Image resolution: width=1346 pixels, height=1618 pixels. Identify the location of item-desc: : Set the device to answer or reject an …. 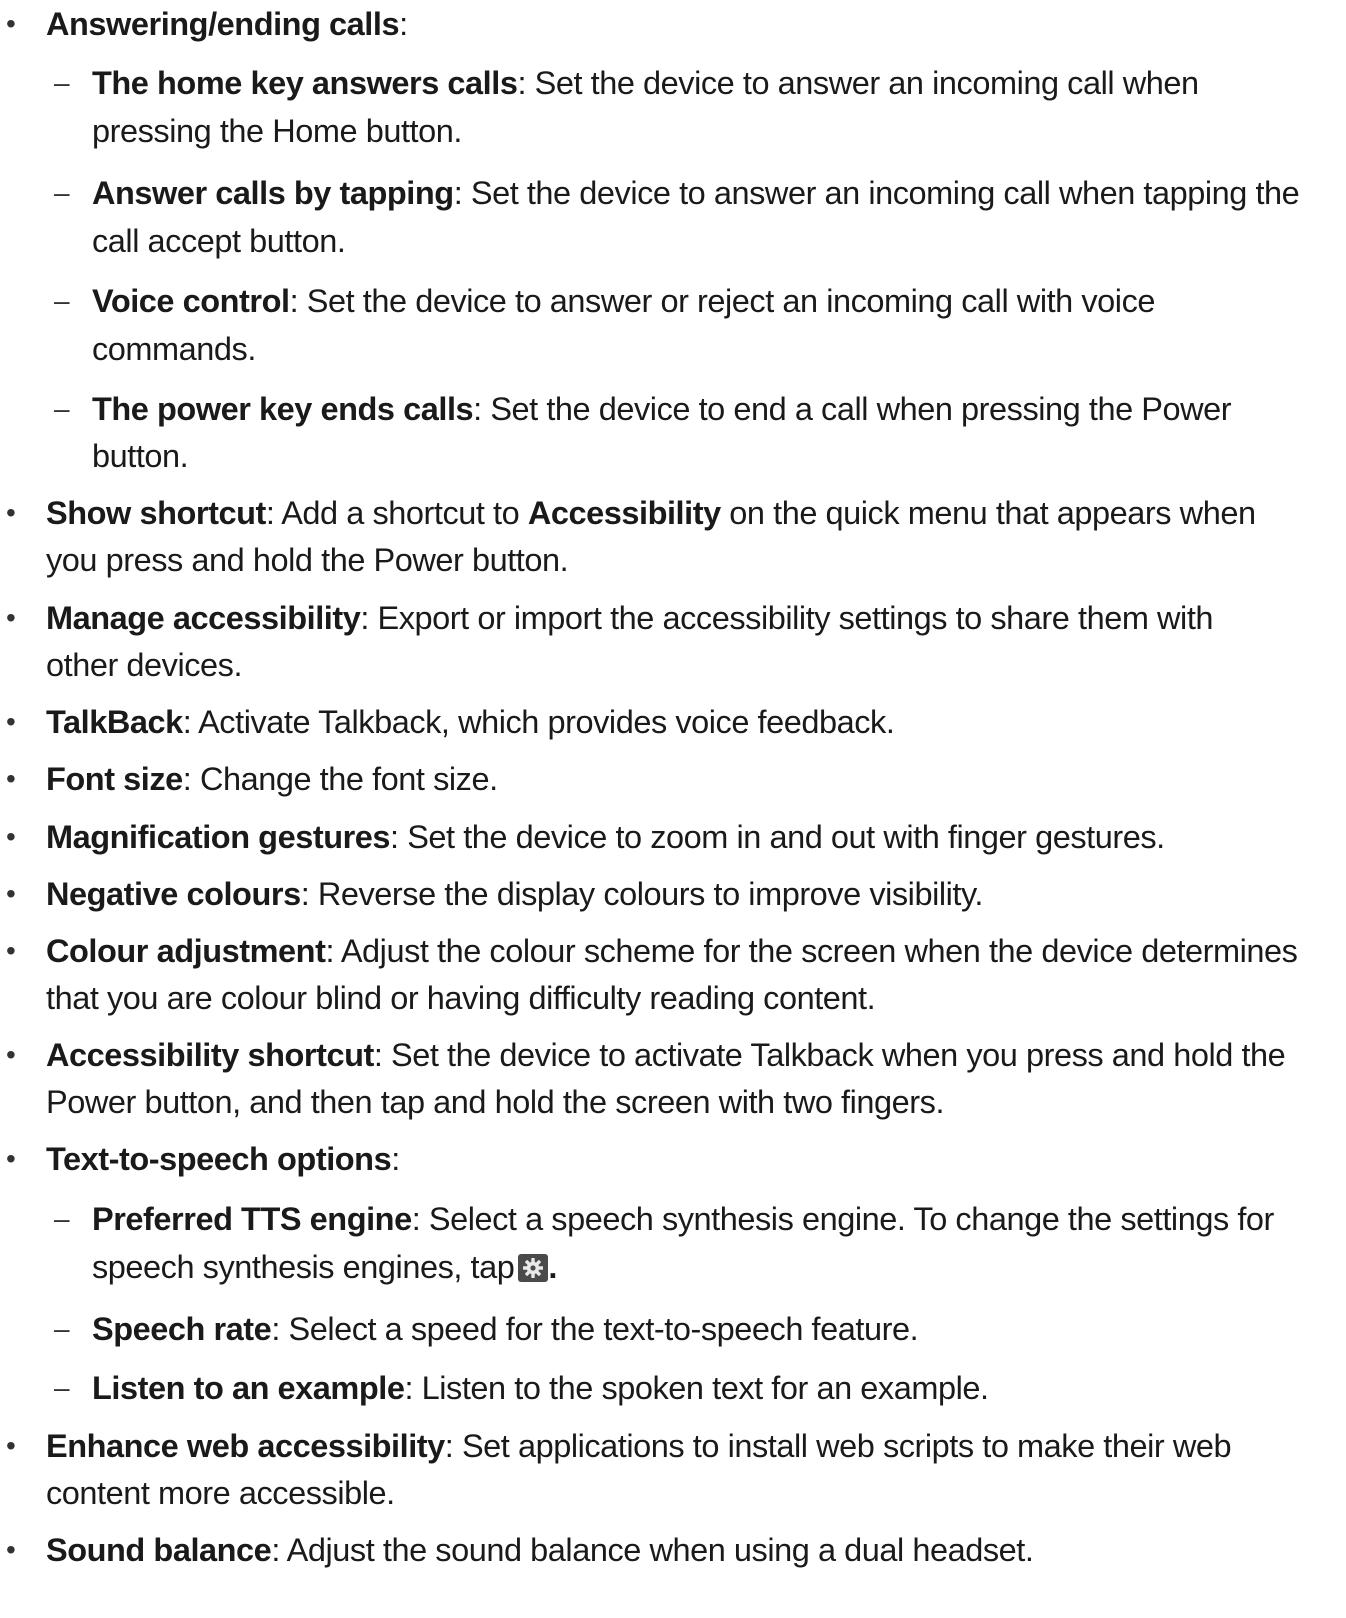
(722, 301).